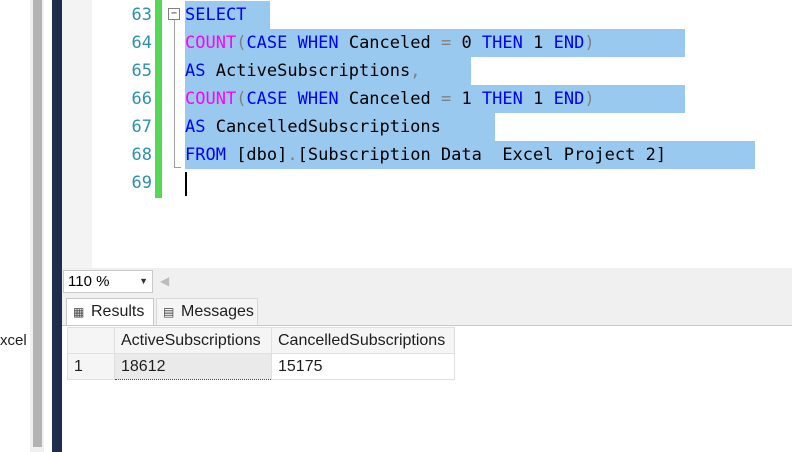 This screenshot has width=792, height=452. What do you see at coordinates (158, 99) in the screenshot?
I see `change-tracking-bar` at bounding box center [158, 99].